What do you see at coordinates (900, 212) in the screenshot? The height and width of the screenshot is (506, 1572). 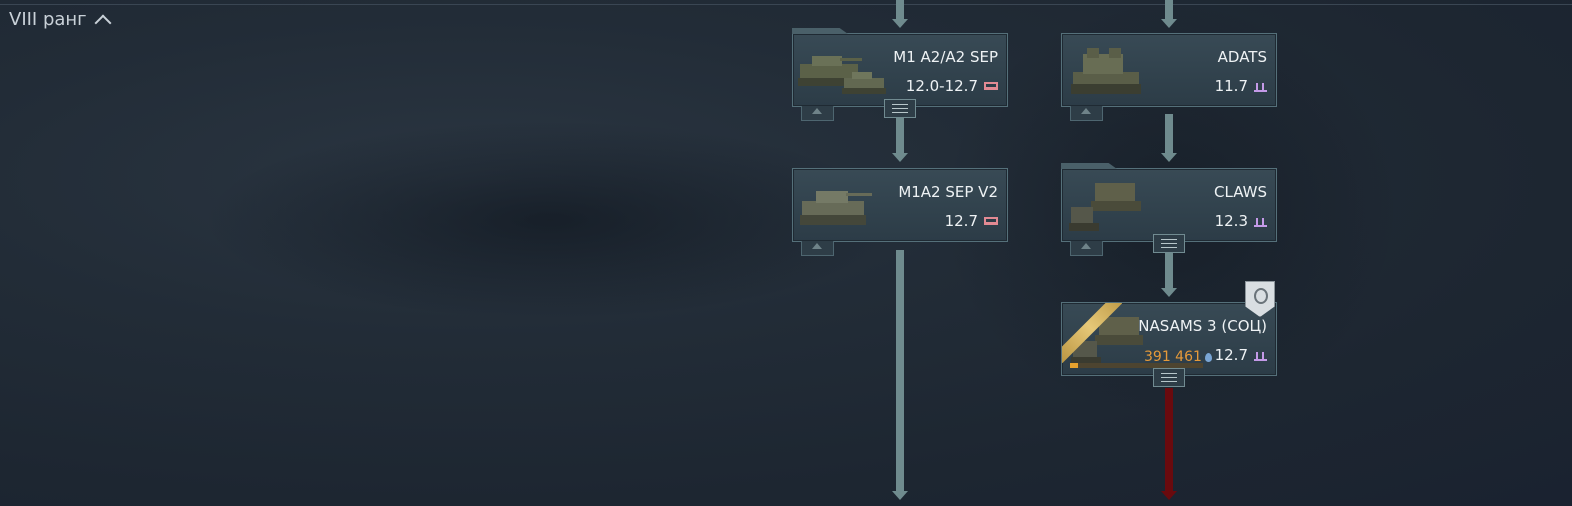 I see `vehicle-card-m1a2-sep-v2: M1A2 SEP V2 12.7` at bounding box center [900, 212].